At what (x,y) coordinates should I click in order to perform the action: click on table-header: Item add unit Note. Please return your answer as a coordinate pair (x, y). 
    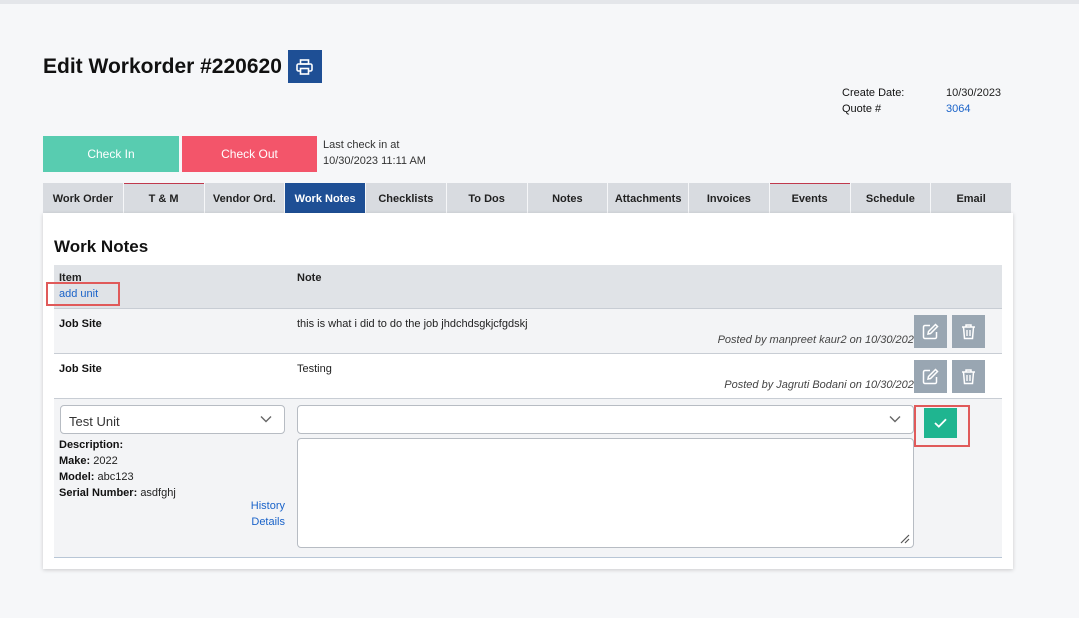
    Looking at the image, I should click on (524, 287).